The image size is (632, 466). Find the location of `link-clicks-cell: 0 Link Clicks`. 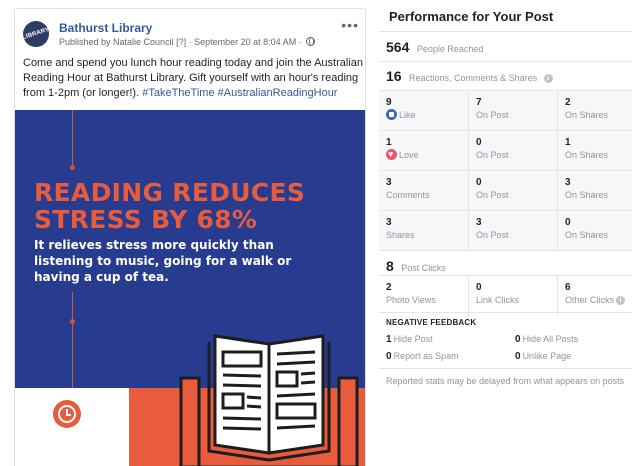

link-clicks-cell: 0 Link Clicks is located at coordinates (512, 296).